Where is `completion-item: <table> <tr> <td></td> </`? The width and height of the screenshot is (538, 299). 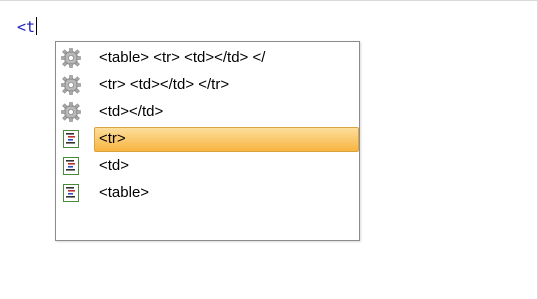 completion-item: <table> <tr> <td></td> </ is located at coordinates (209, 57).